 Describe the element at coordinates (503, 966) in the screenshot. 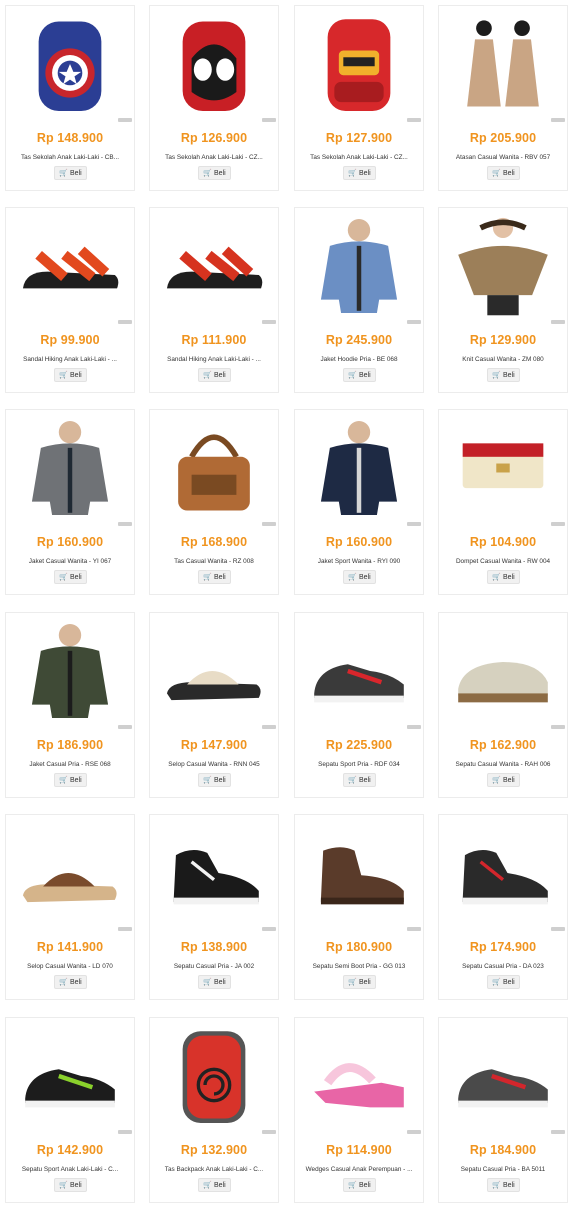

I see `product-name: Sepatu Casual Pria - DA 023` at that location.